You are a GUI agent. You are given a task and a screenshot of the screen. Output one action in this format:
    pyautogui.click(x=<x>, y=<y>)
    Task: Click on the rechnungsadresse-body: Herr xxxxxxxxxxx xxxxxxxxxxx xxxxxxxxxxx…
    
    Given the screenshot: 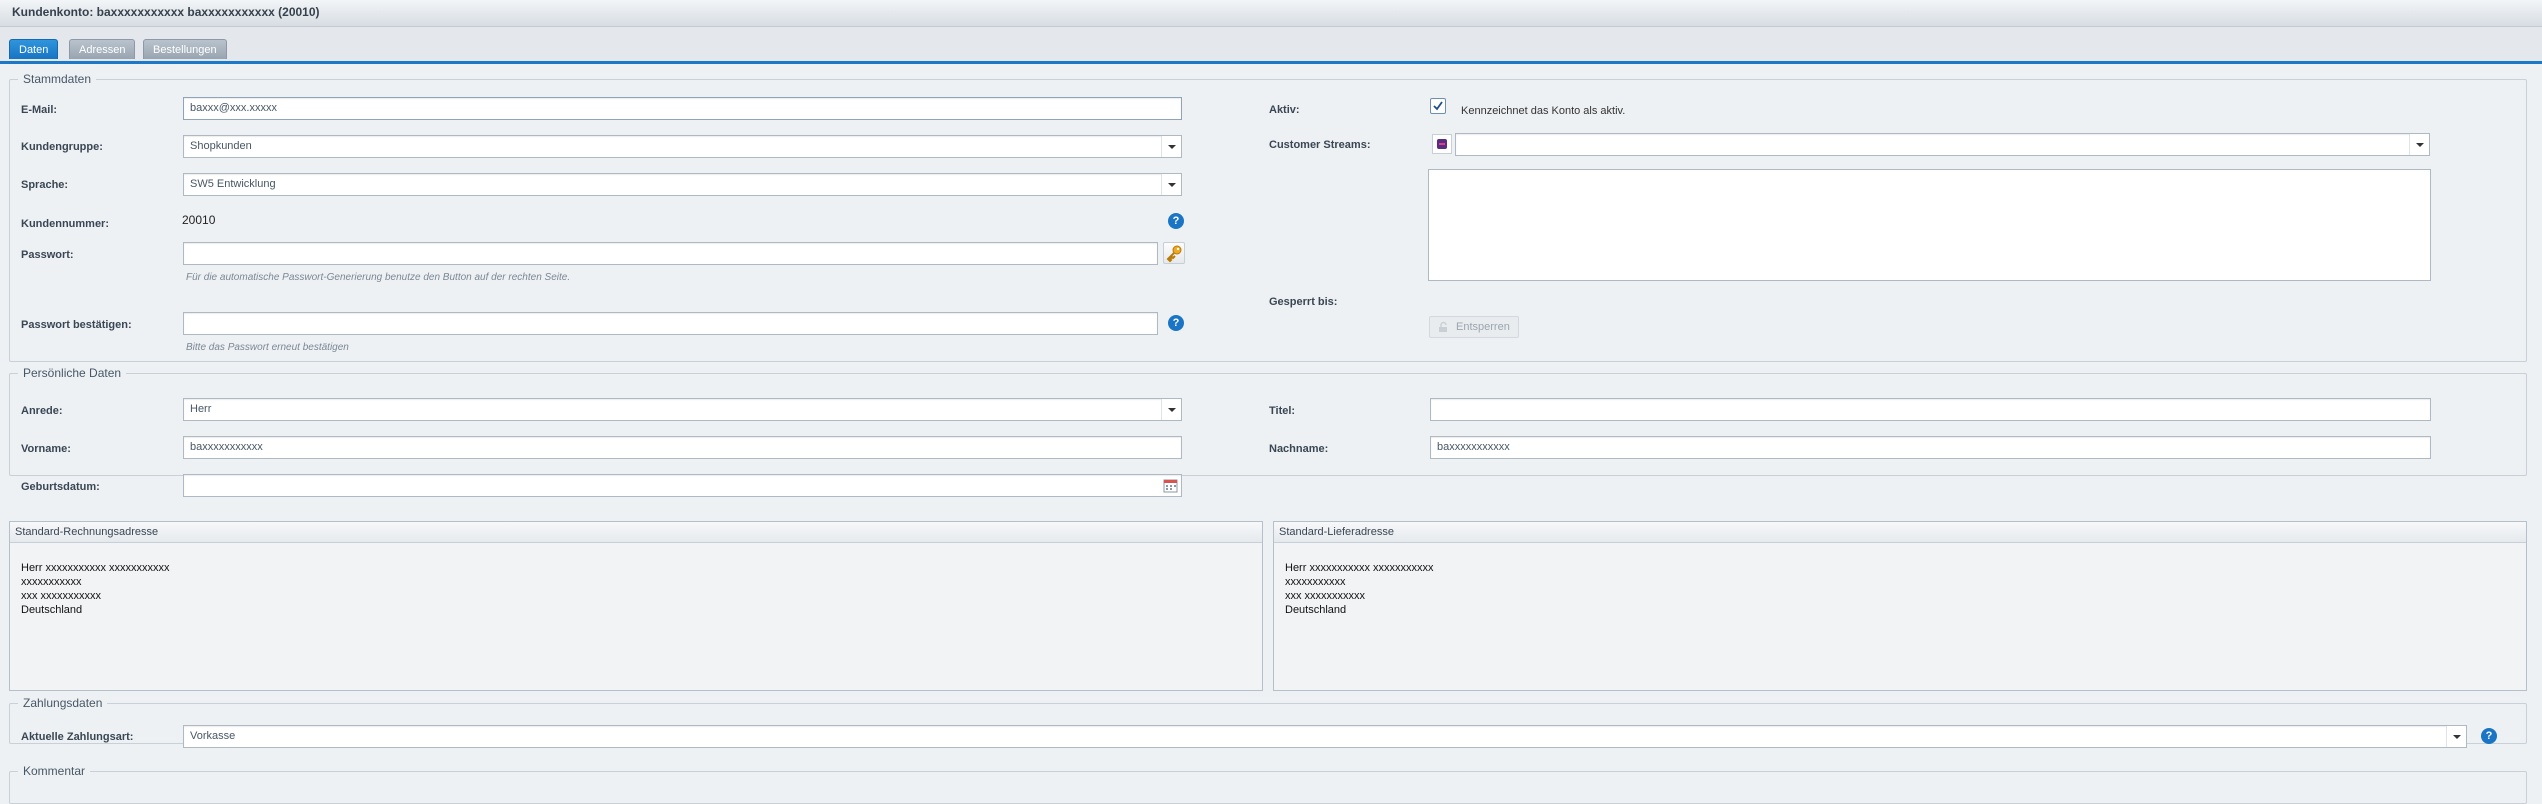 What is the action you would take?
    pyautogui.click(x=95, y=589)
    